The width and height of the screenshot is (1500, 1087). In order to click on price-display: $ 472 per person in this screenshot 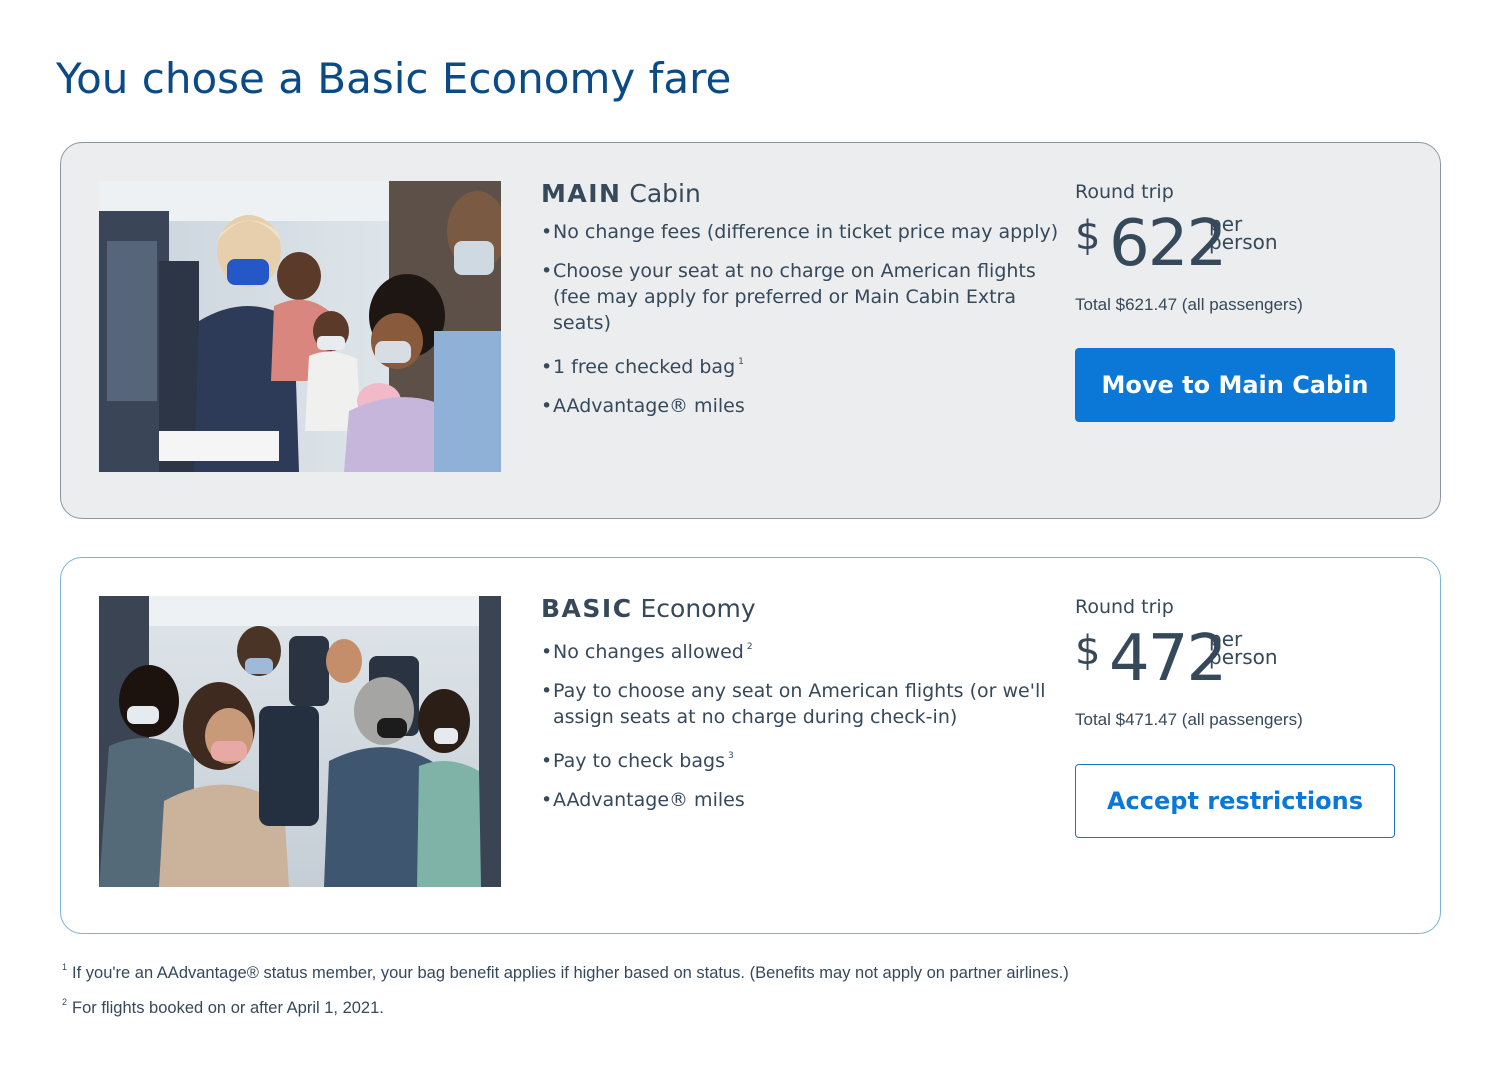, I will do `click(1240, 659)`.